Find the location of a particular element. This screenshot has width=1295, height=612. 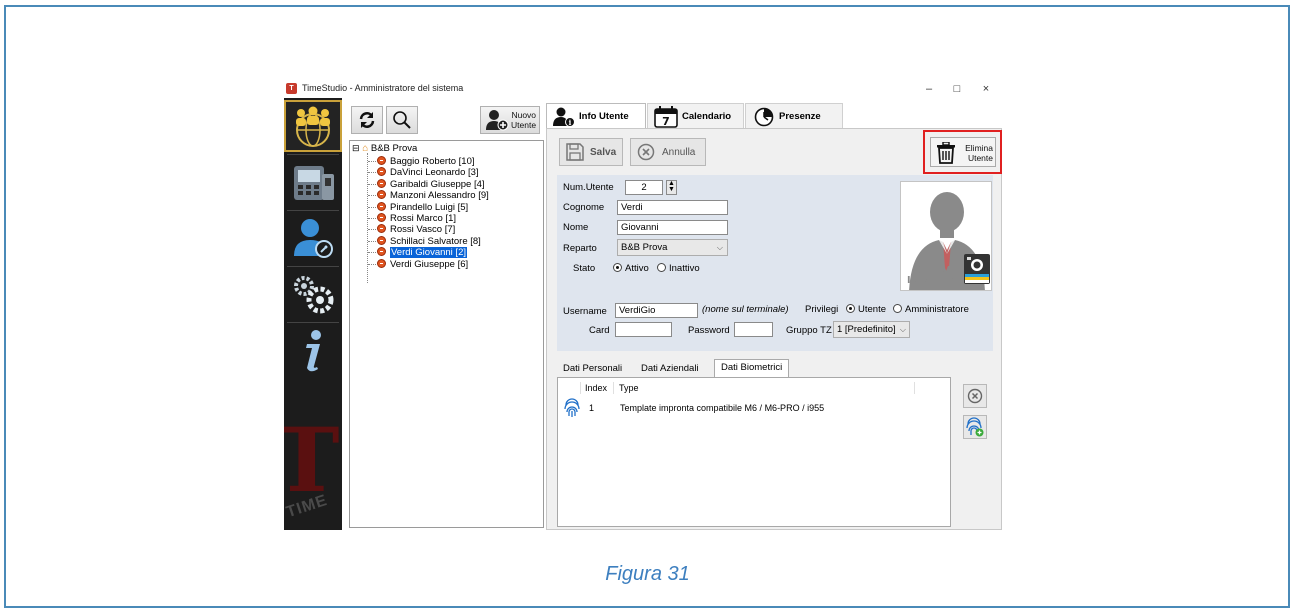

subtab-dati-biometrici: Dati Biometrici is located at coordinates (752, 368).